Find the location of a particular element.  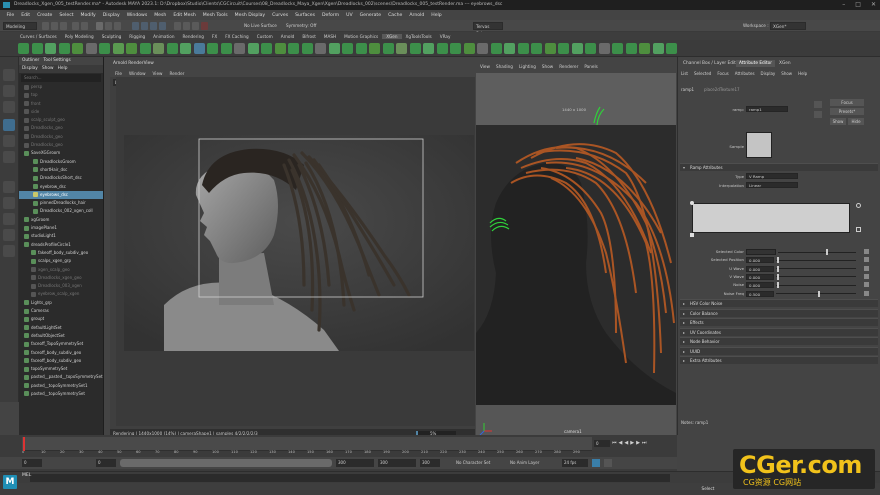

outliner-item: Dreadlocks_002_xgen_coll is located at coordinates (61, 211).